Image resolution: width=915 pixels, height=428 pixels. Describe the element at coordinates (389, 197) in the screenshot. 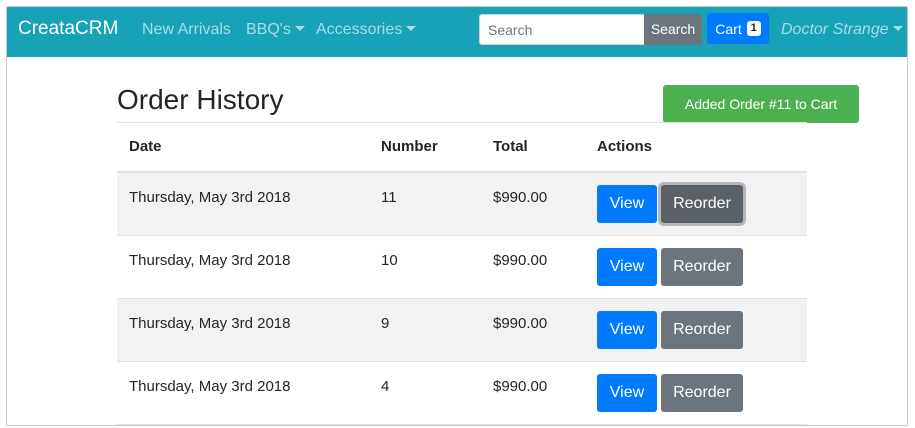

I see `order-number: 11` at that location.